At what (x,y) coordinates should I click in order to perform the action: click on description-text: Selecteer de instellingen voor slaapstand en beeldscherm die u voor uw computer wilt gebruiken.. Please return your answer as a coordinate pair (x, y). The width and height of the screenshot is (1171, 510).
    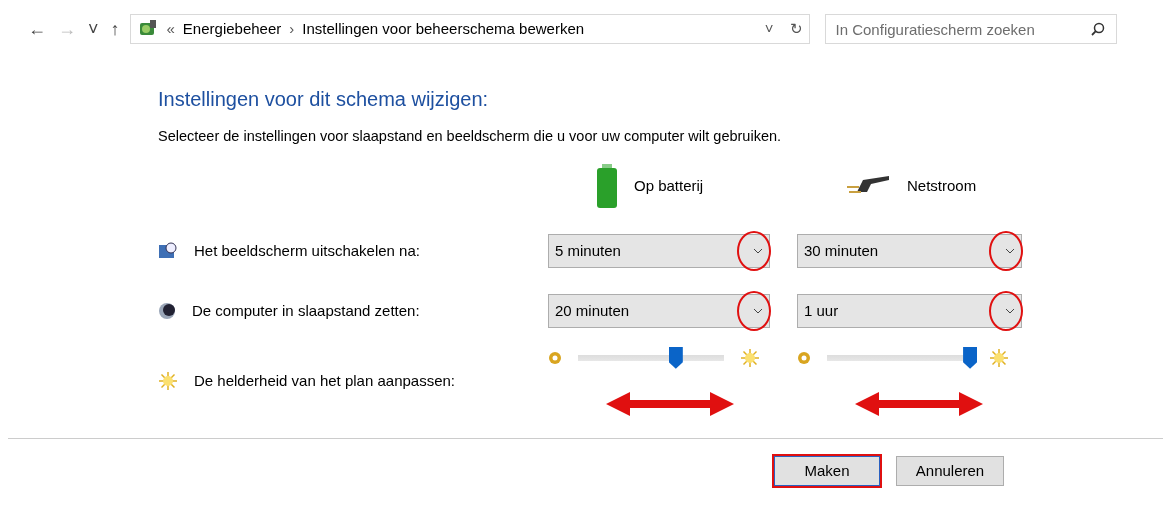
    Looking at the image, I should click on (470, 136).